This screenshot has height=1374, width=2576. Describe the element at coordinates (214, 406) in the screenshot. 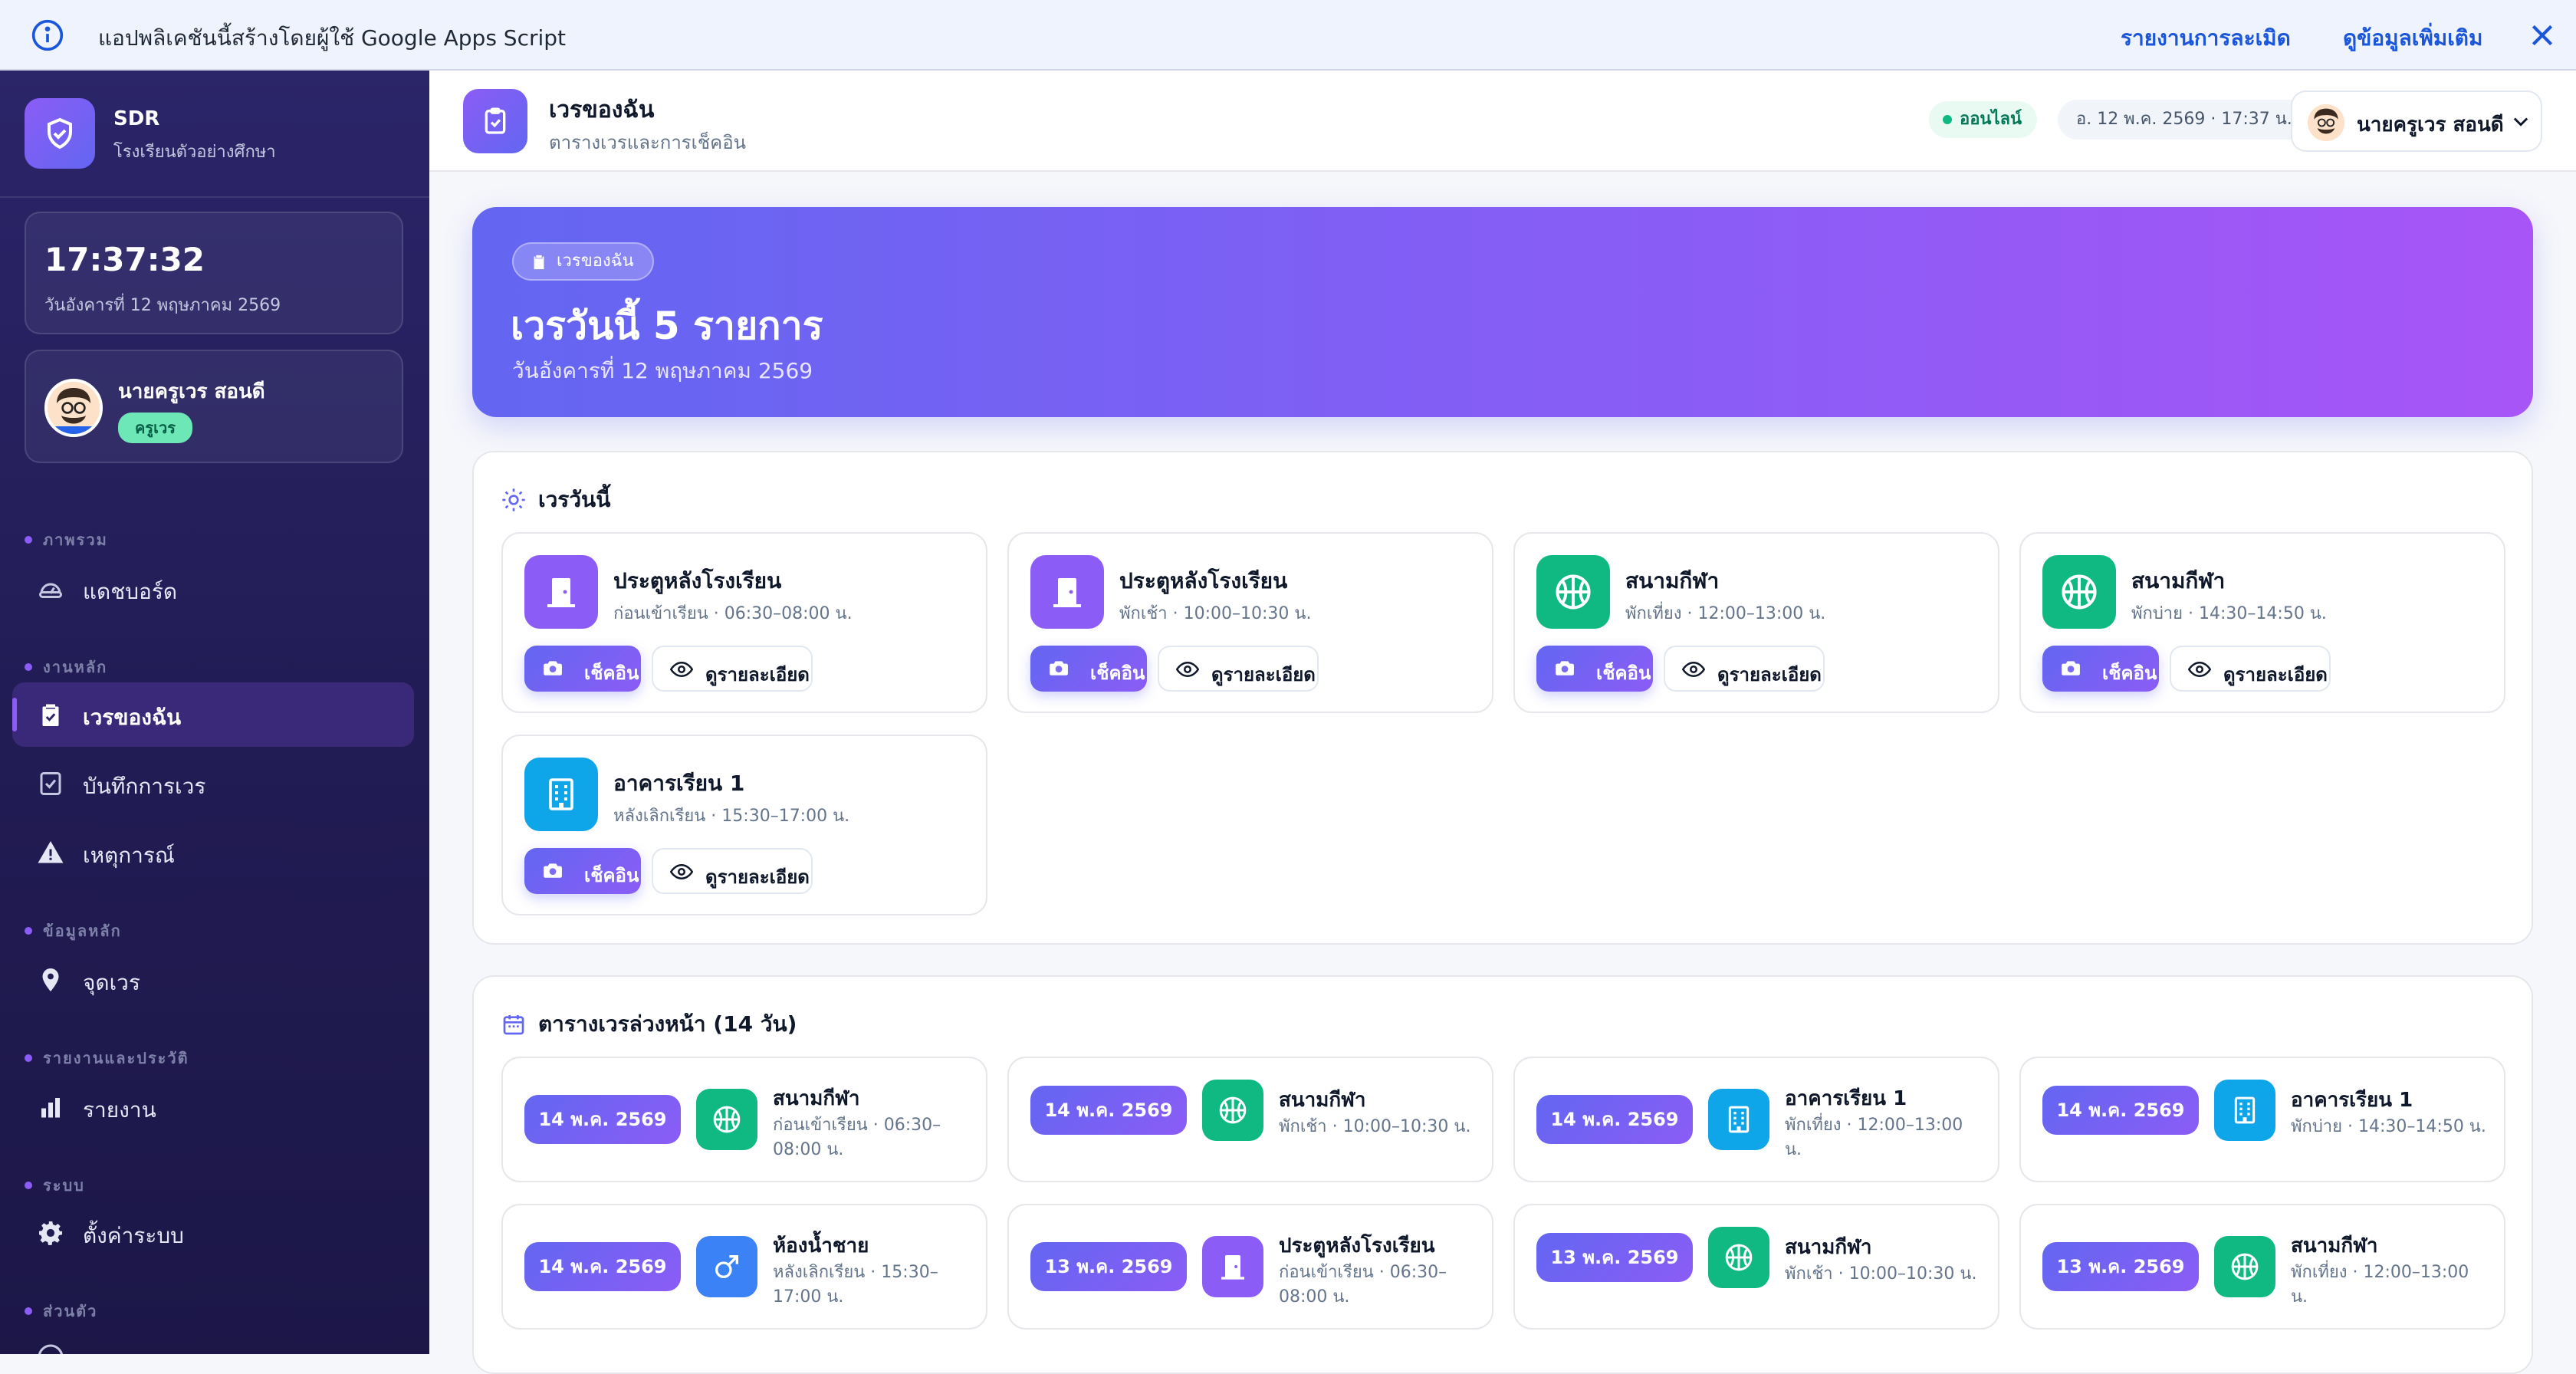

I see `user-card: นายครูเวร สอนดี ครูเวร` at that location.